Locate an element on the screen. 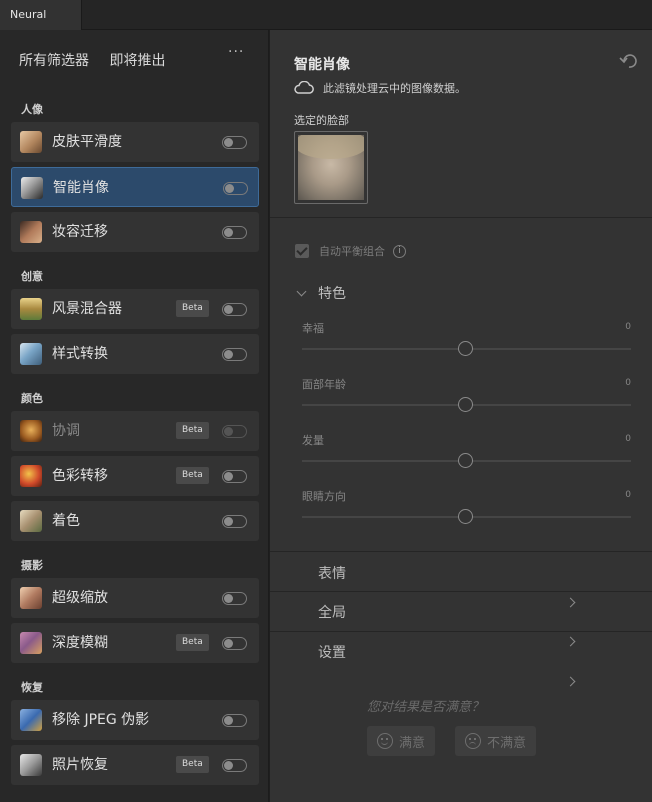 This screenshot has height=802, width=652. filter-label: 样式转换 is located at coordinates (80, 354).